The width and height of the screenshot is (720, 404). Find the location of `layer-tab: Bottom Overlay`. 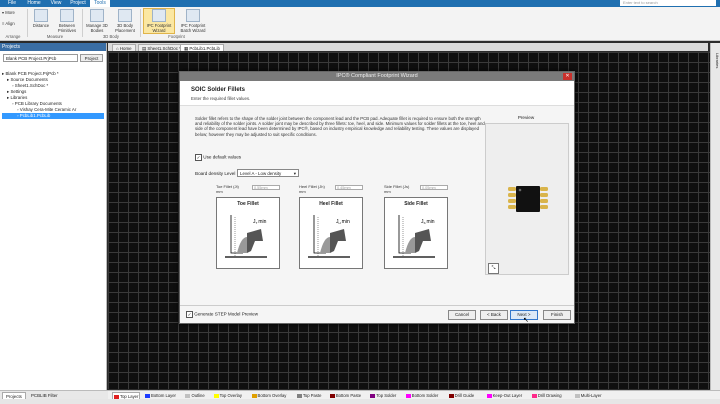

layer-tab: Bottom Overlay is located at coordinates (269, 395).